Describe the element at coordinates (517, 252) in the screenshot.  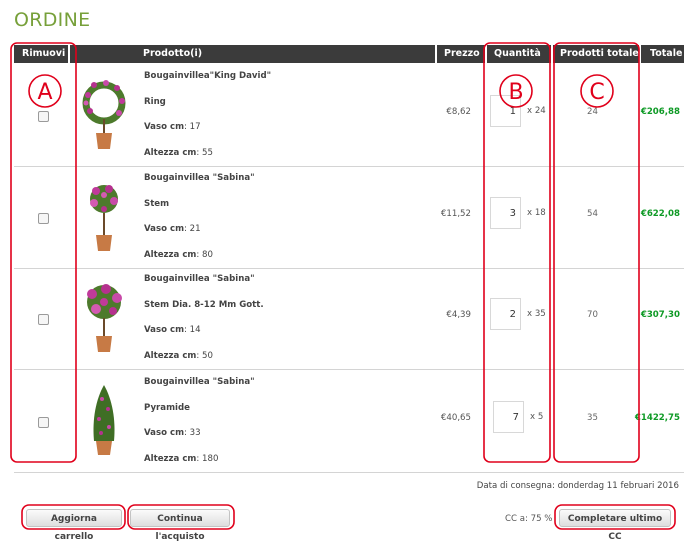
I see `annotation-box-b` at that location.